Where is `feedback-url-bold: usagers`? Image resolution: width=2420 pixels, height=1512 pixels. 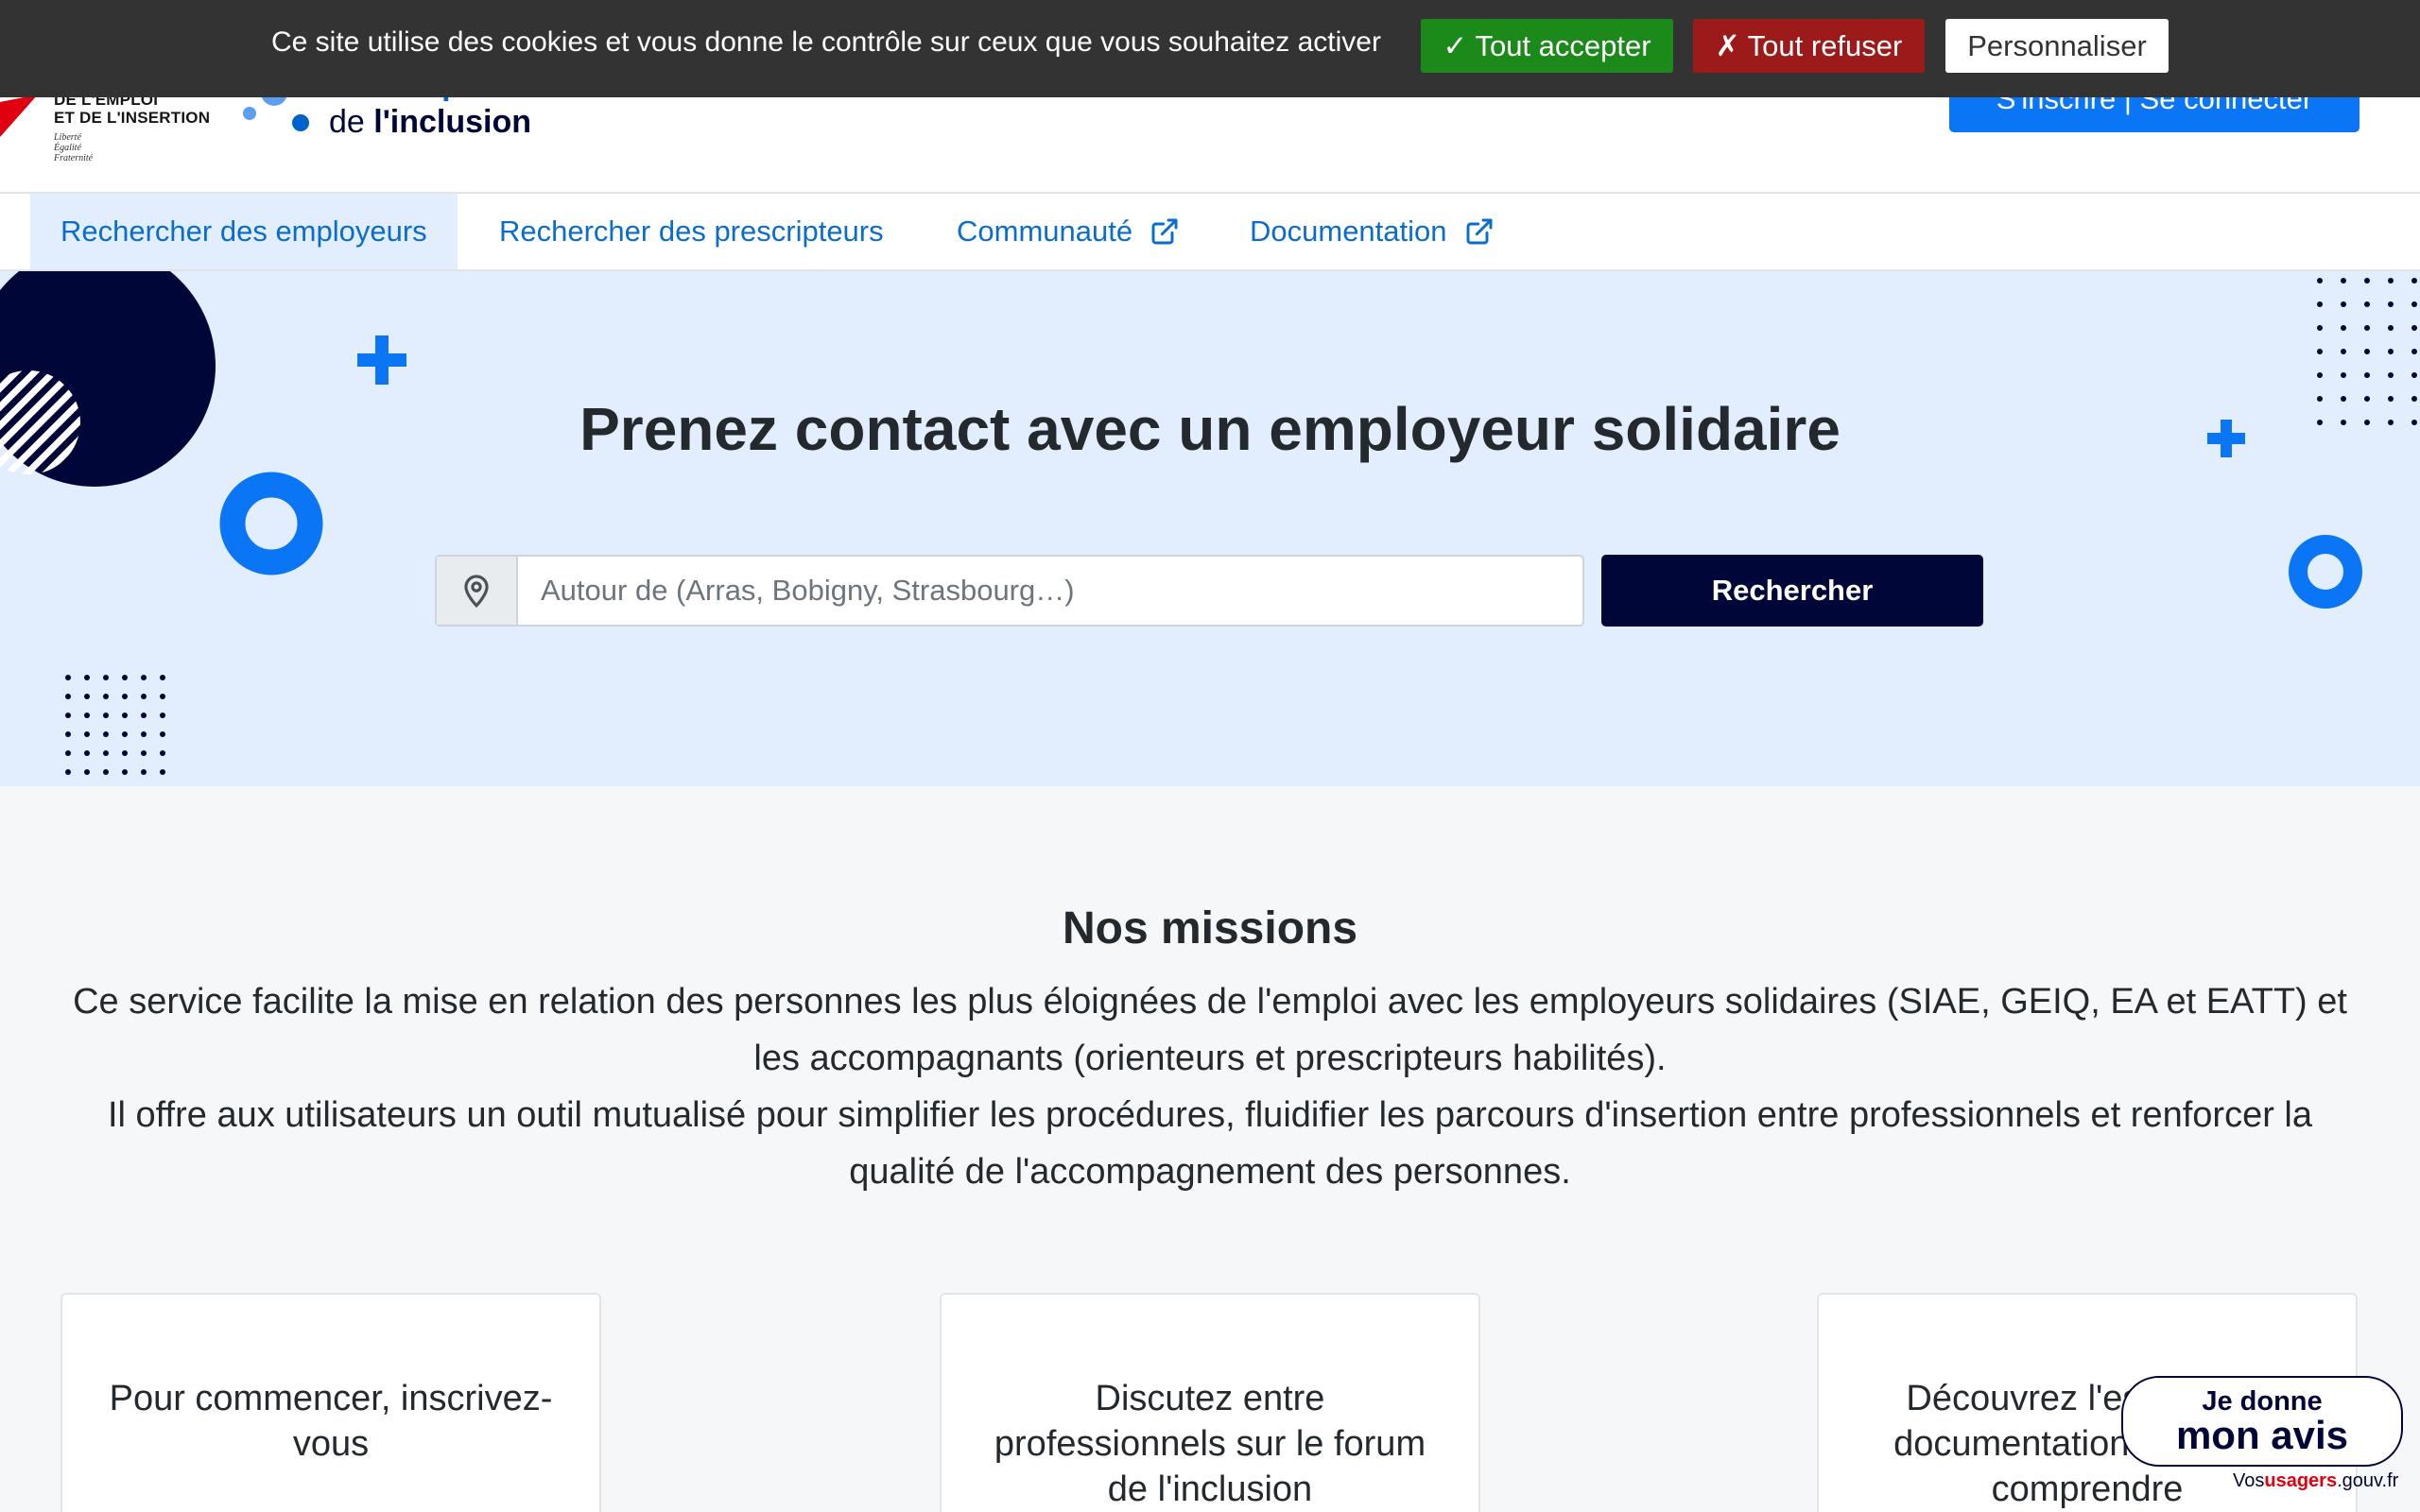 feedback-url-bold: usagers is located at coordinates (2301, 1480).